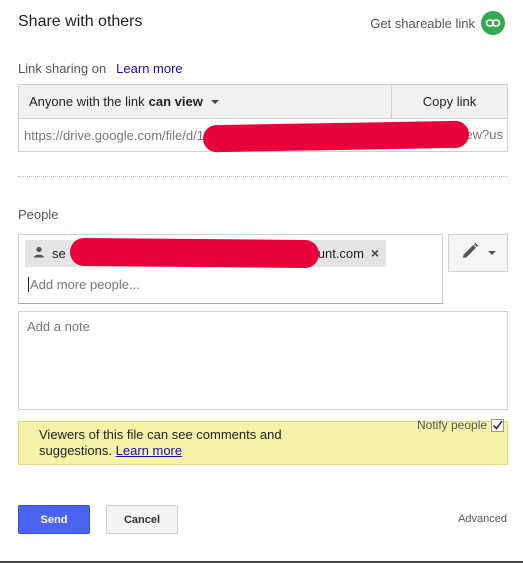  I want to click on section-divider, so click(263, 176).